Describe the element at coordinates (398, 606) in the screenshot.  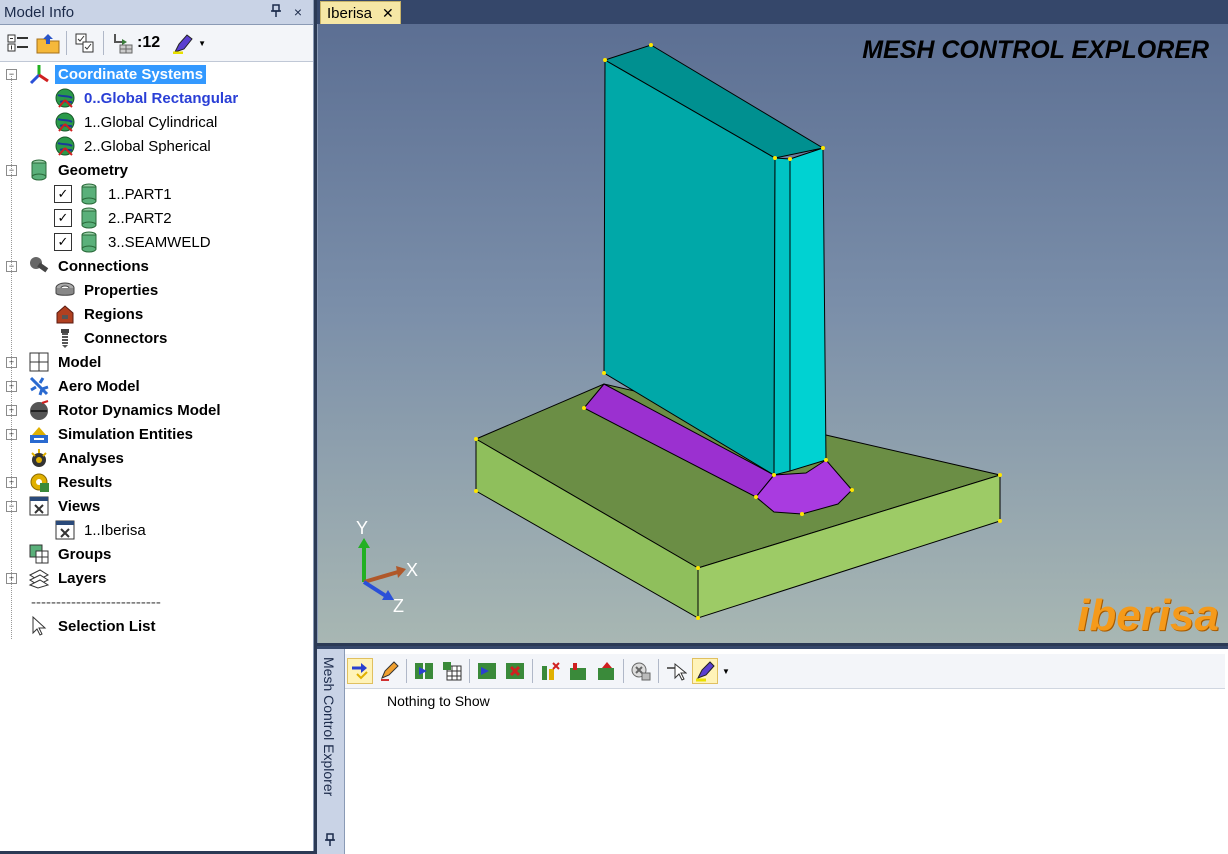
I see `axis-label-z: Z` at that location.